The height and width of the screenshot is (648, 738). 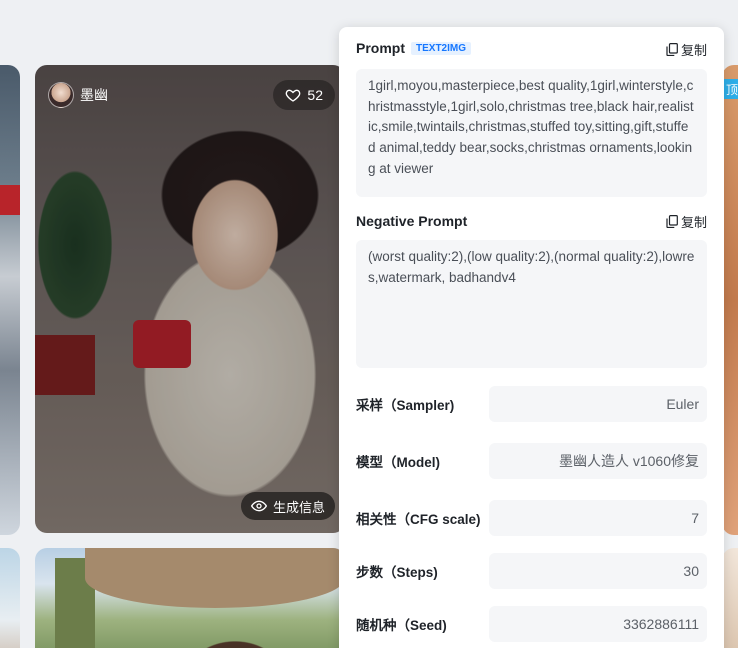 I want to click on gallery-card-main-bottom, so click(x=190, y=598).